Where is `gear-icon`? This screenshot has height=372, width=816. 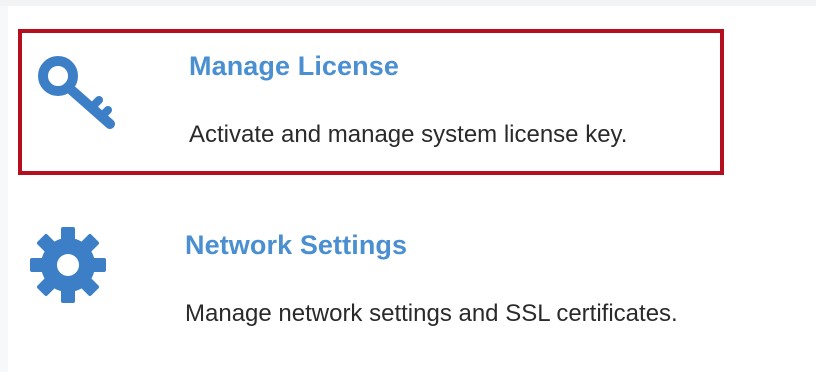
gear-icon is located at coordinates (75, 269).